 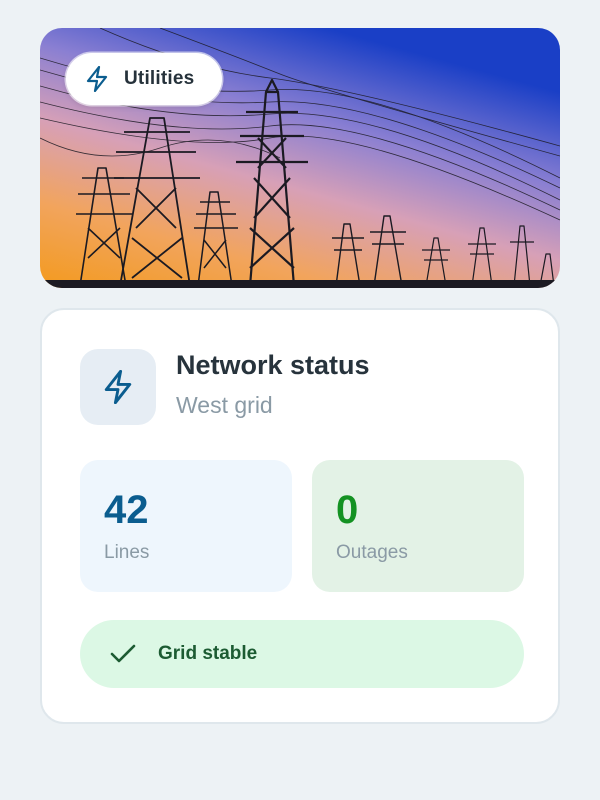 What do you see at coordinates (186, 526) in the screenshot?
I see `lines-stat: 42 Lines` at bounding box center [186, 526].